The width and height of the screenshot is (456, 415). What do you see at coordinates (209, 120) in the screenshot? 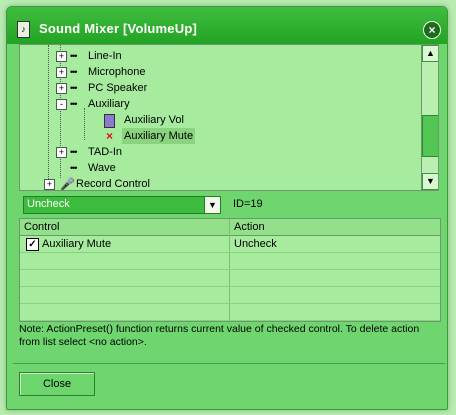
I see `tree-item-auxiliary-vol: Auxiliary Vol` at bounding box center [209, 120].